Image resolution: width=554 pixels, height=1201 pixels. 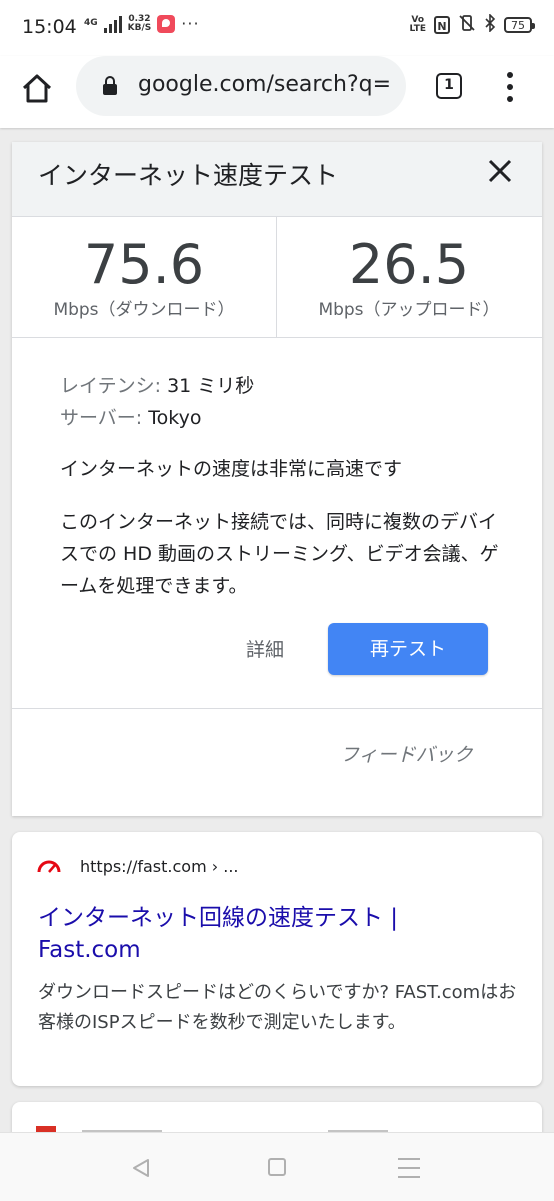 I want to click on browser-toolbar: google.com/search?q= 1, so click(x=277, y=92).